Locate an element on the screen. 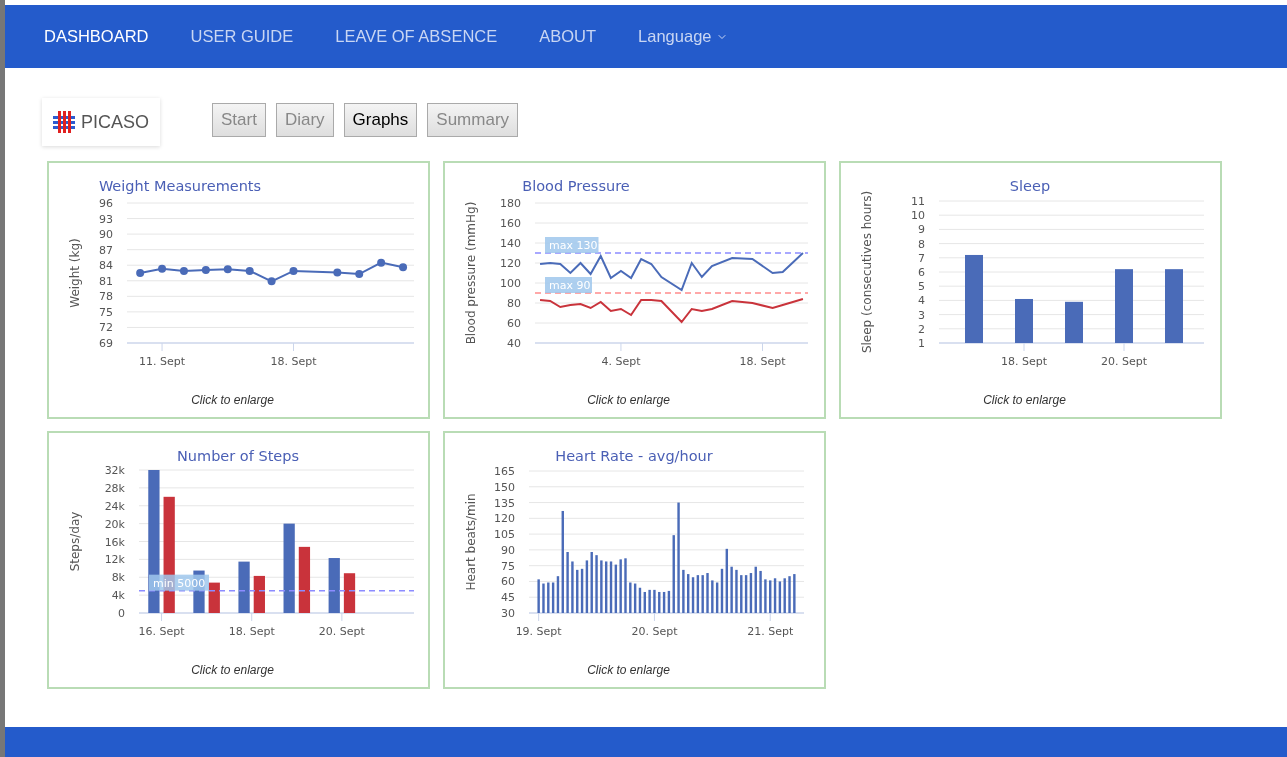 This screenshot has height=757, width=1287. y-tick-label: 10 is located at coordinates (918, 216).